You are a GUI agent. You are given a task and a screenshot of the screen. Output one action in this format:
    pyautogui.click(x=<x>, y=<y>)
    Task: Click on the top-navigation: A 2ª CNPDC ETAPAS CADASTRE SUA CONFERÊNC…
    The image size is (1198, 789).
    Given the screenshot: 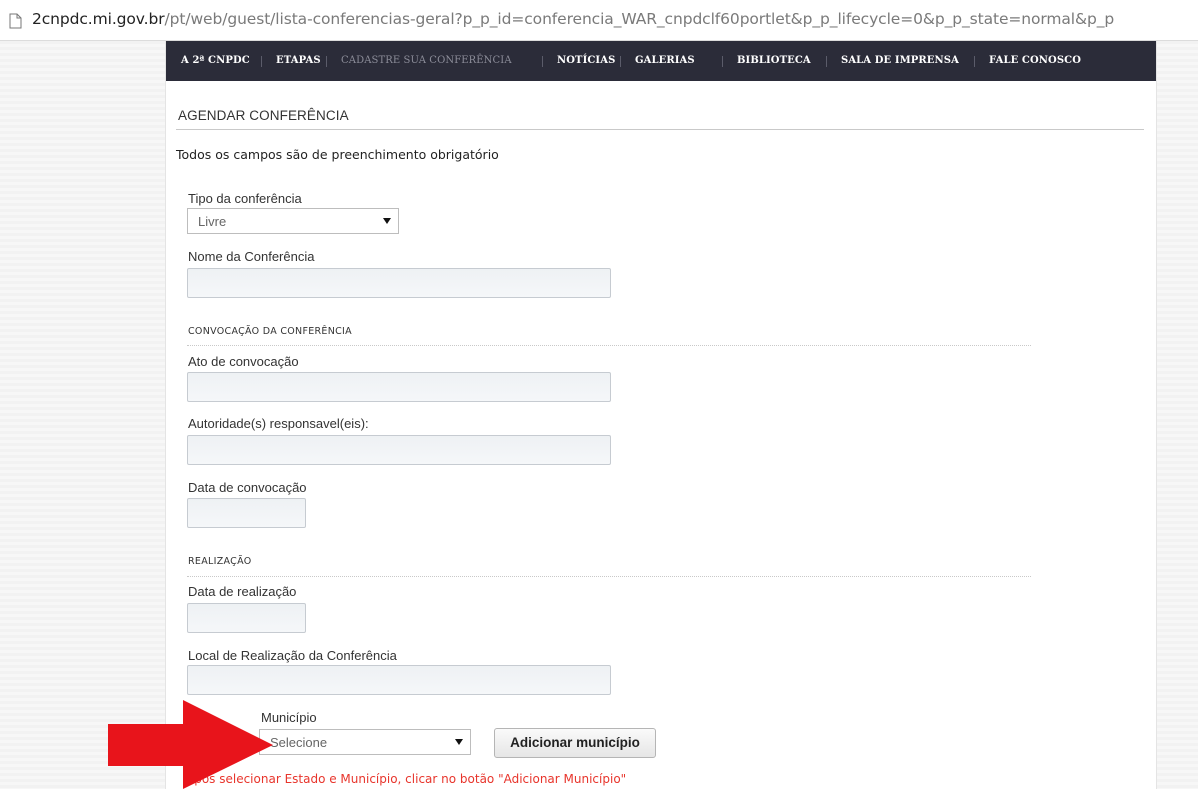 What is the action you would take?
    pyautogui.click(x=661, y=61)
    